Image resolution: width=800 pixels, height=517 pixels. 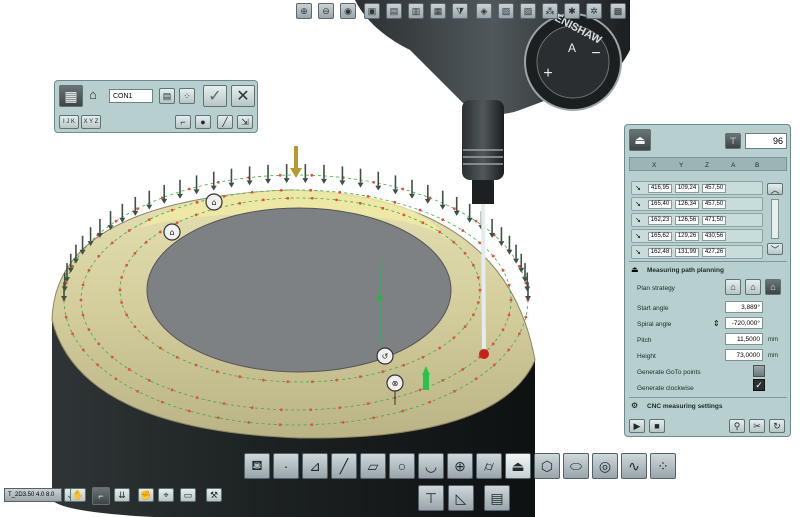 I want to click on play-button: ▶, so click(x=637, y=426).